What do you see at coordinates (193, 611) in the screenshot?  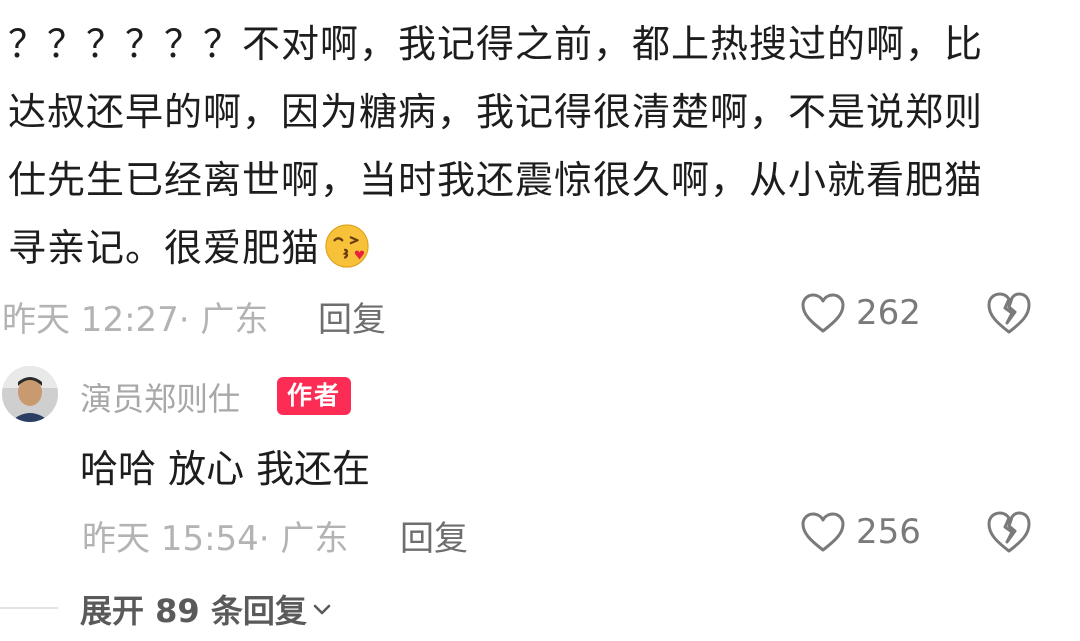 I see `expand-replies-label: 展开 89 条回复` at bounding box center [193, 611].